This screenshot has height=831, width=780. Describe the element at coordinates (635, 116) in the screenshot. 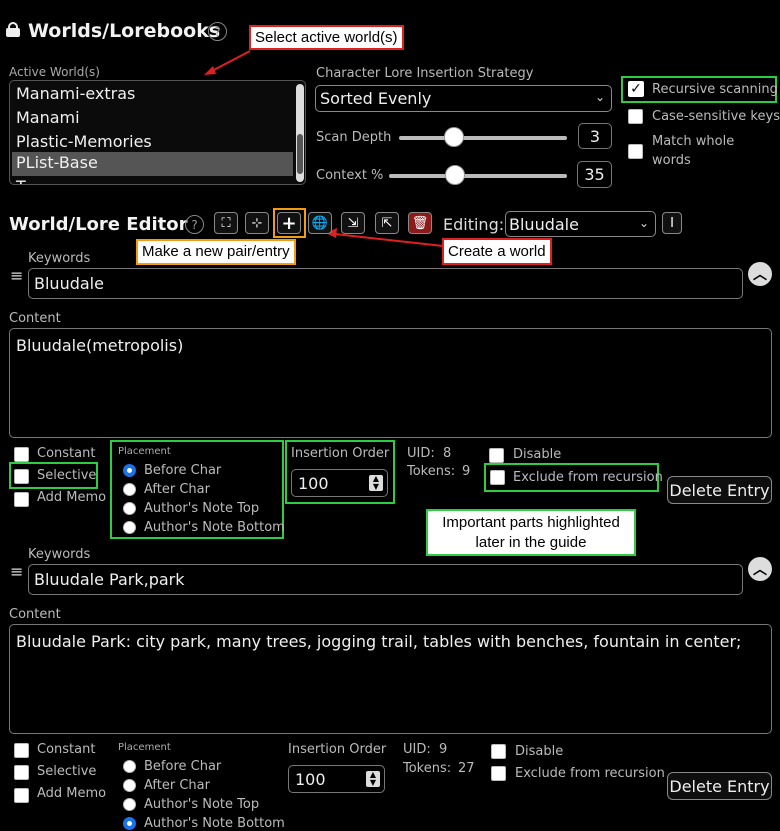

I see `case-sensitive-checkbox` at that location.